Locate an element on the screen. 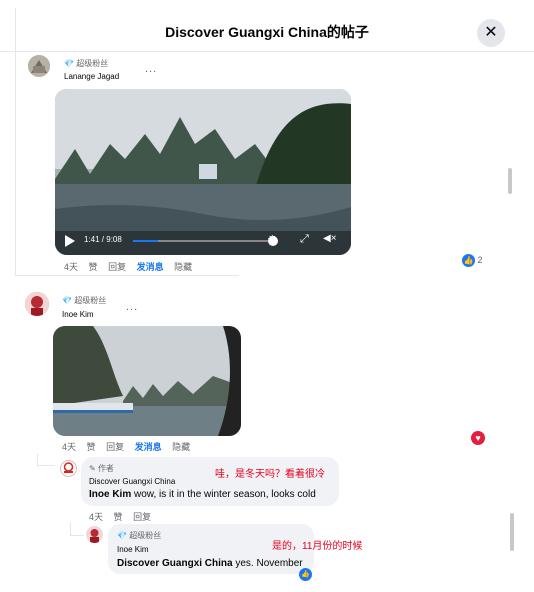 This screenshot has height=592, width=534. building-icon is located at coordinates (39, 66).